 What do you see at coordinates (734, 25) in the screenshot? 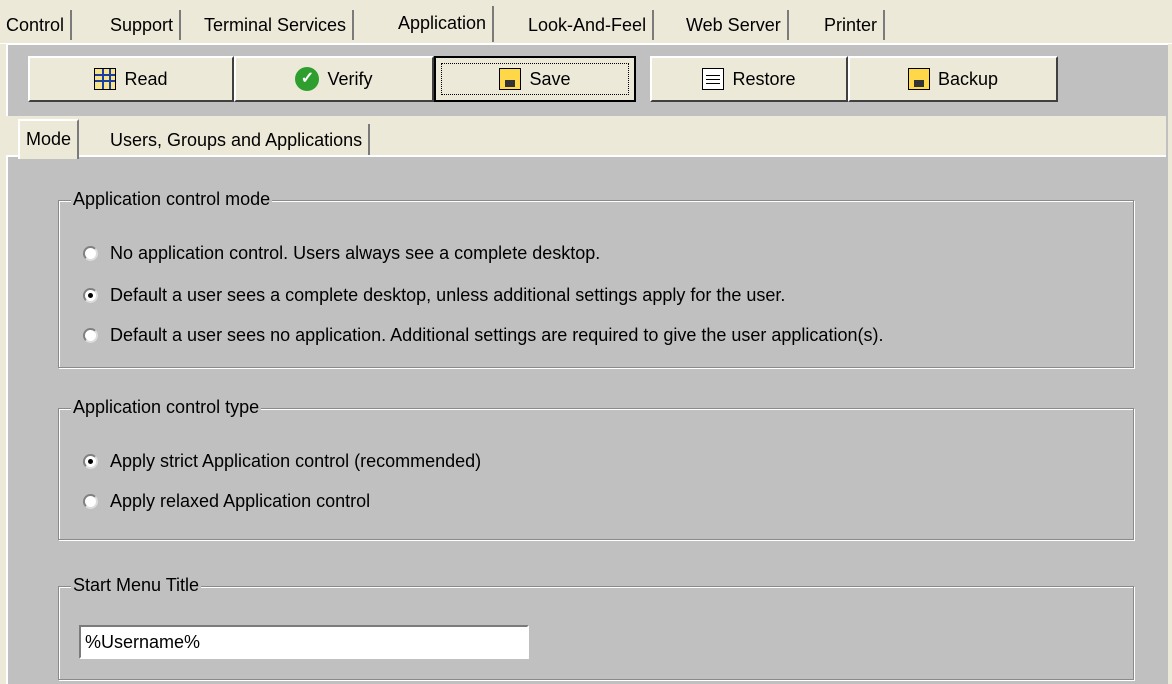
I see `tab-web-server: Web Server` at bounding box center [734, 25].